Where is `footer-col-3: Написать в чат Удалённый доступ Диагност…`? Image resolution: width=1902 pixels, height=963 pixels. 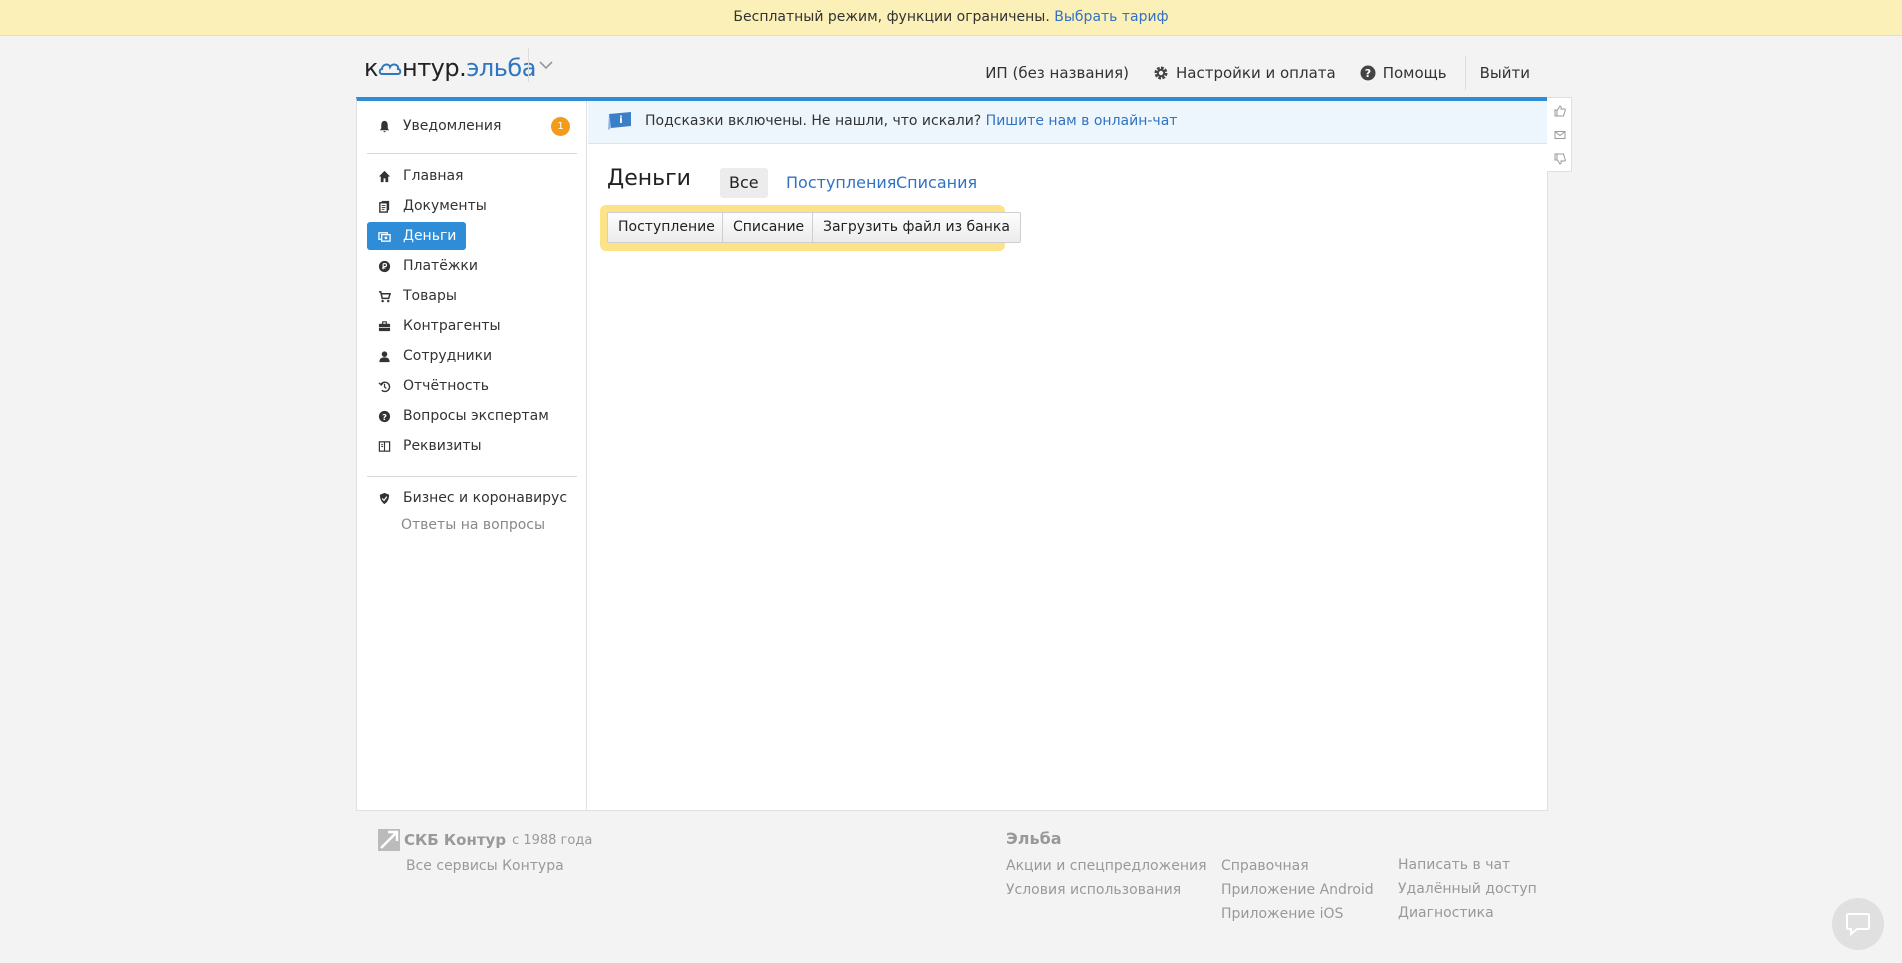 footer-col-3: Написать в чат Удалённый доступ Диагност… is located at coordinates (1467, 889).